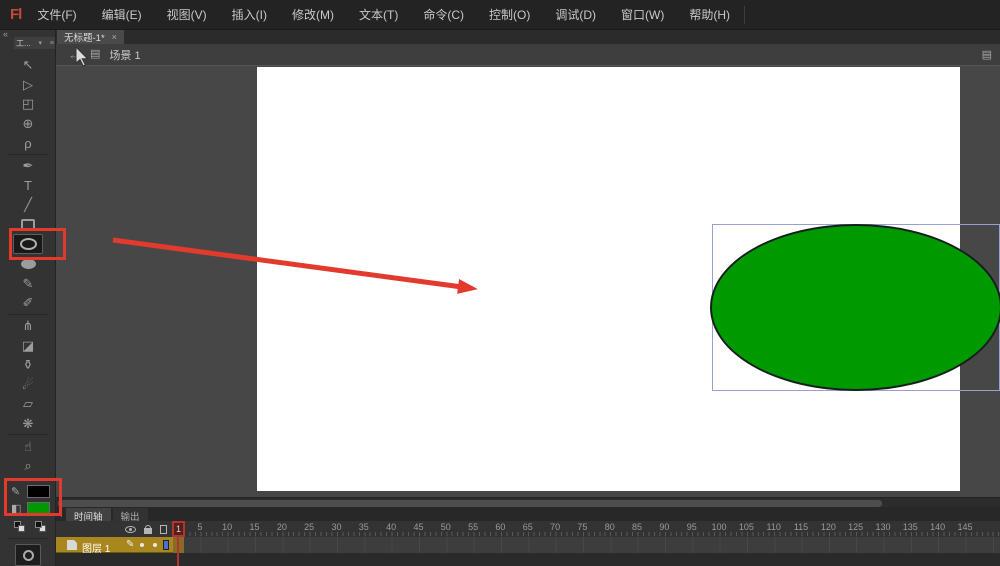 The image size is (1000, 566). I want to click on document-tab: 无标题-1* ×, so click(90, 37).